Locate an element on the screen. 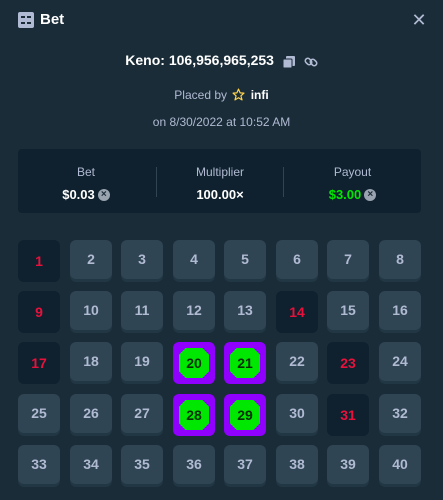 The width and height of the screenshot is (443, 500). keno-tile: 22 is located at coordinates (297, 361).